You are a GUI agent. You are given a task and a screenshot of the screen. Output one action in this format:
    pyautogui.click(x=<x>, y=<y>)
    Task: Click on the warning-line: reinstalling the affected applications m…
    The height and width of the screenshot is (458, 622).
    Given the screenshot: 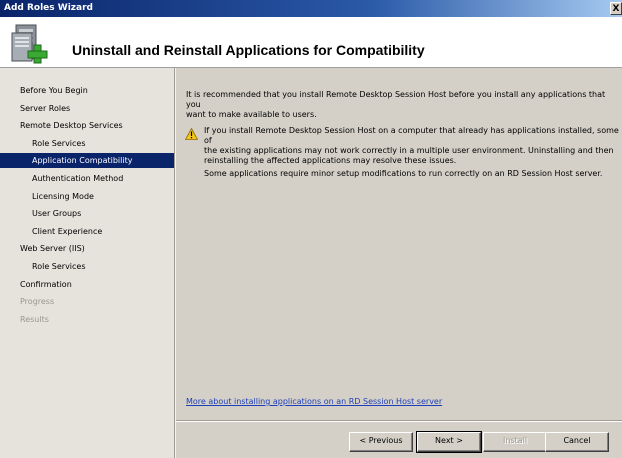 What is the action you would take?
    pyautogui.click(x=330, y=160)
    